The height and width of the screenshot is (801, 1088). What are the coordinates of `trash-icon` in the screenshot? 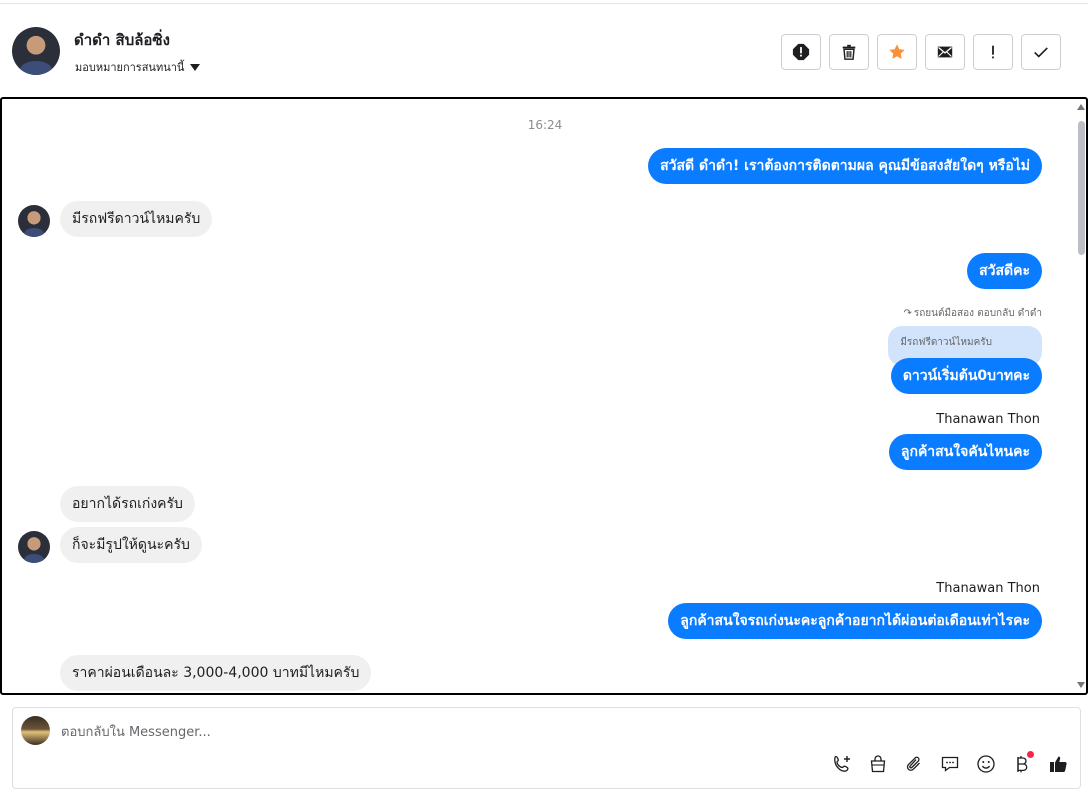 It's located at (849, 52).